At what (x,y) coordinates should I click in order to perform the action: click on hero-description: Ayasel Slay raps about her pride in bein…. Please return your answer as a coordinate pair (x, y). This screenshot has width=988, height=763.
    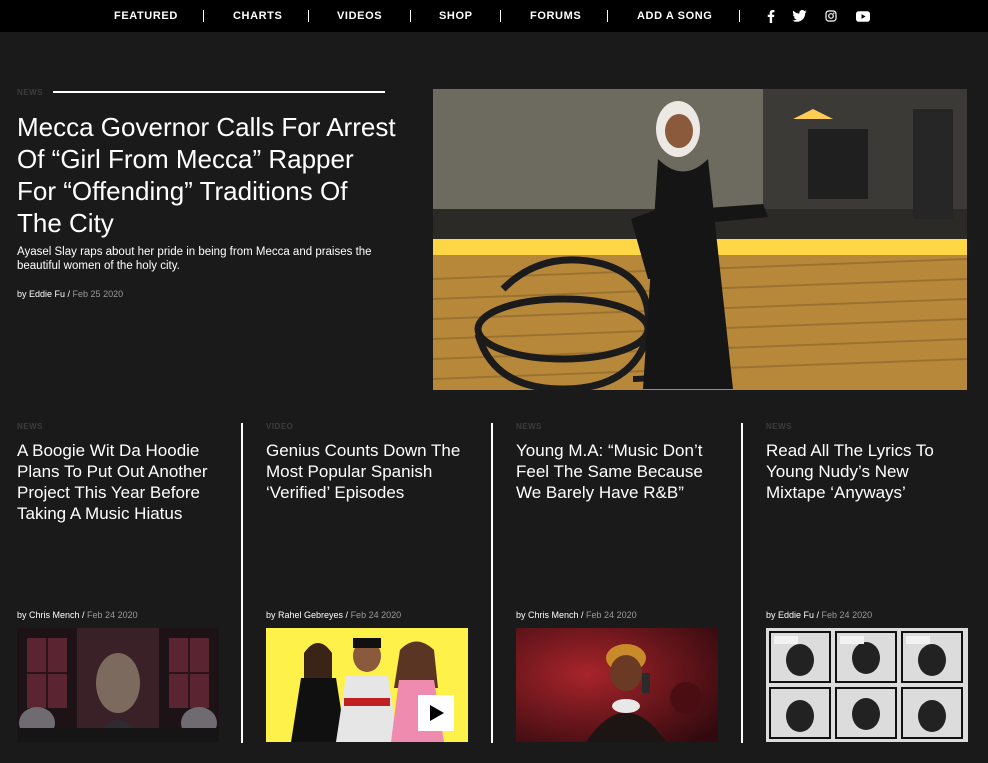
    Looking at the image, I should click on (194, 259).